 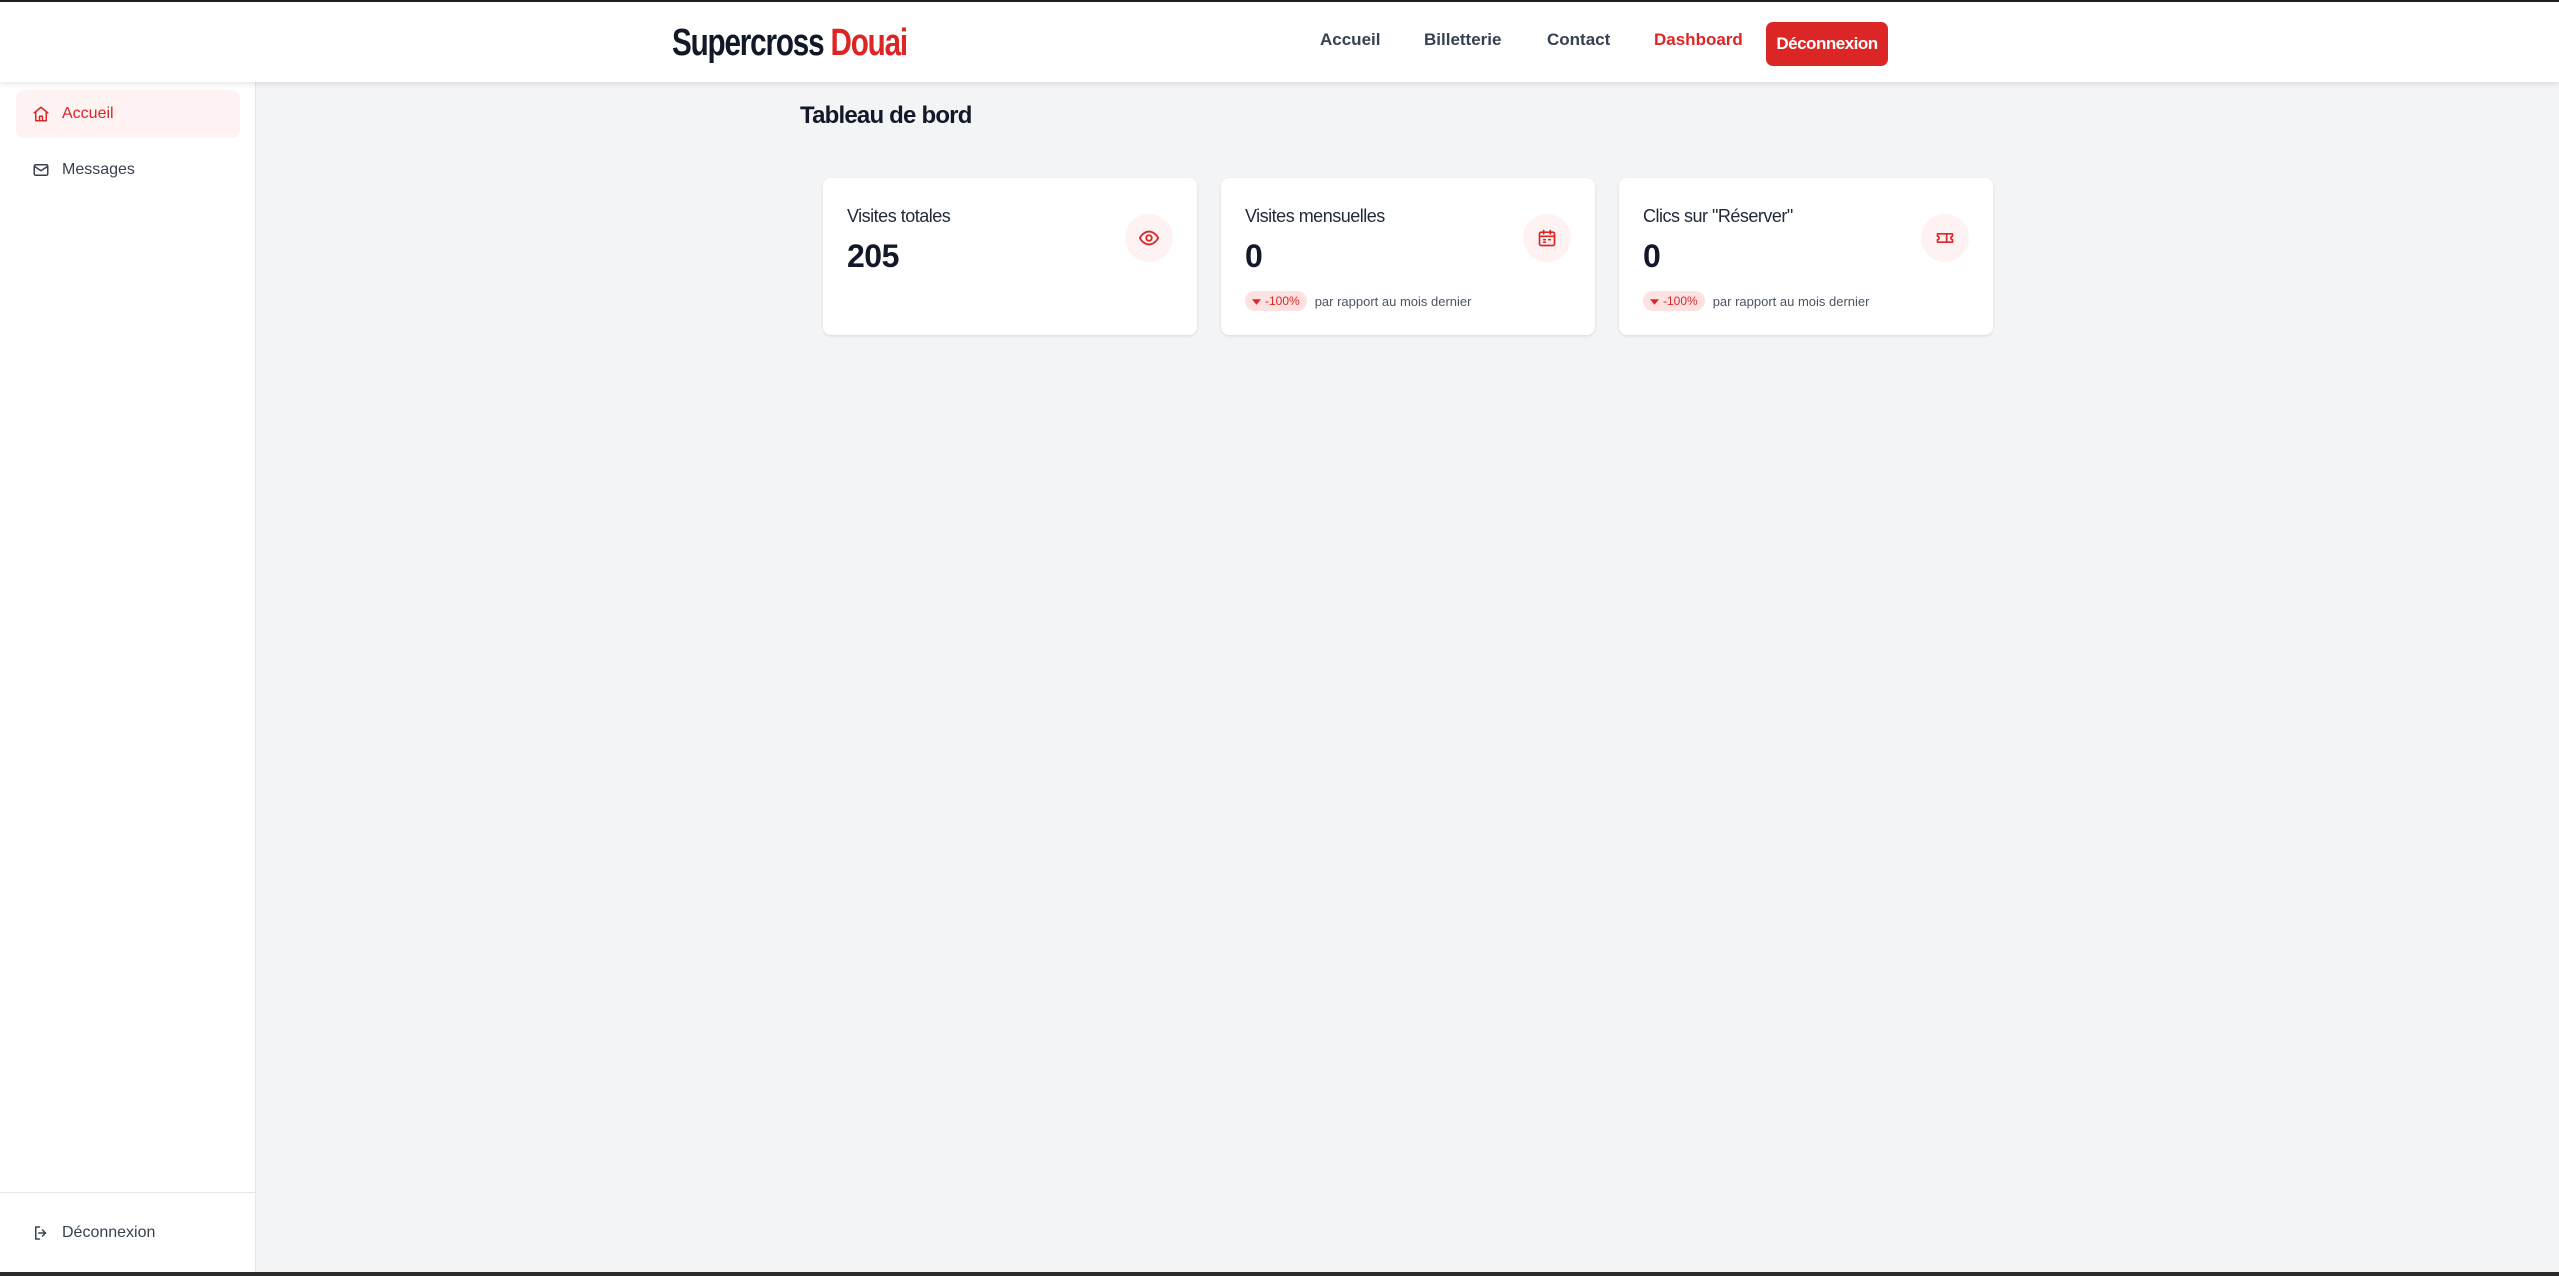 What do you see at coordinates (98, 169) in the screenshot?
I see `sidebar-item-label: Messages` at bounding box center [98, 169].